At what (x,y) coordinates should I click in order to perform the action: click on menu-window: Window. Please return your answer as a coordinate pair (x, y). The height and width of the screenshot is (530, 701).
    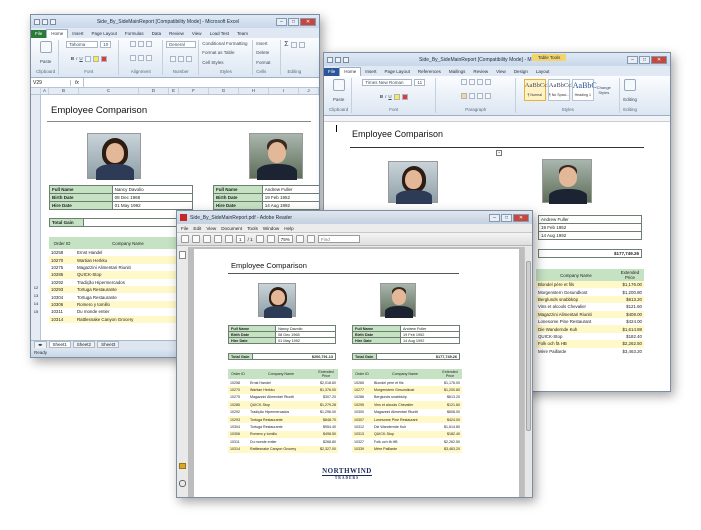
    Looking at the image, I should click on (271, 228).